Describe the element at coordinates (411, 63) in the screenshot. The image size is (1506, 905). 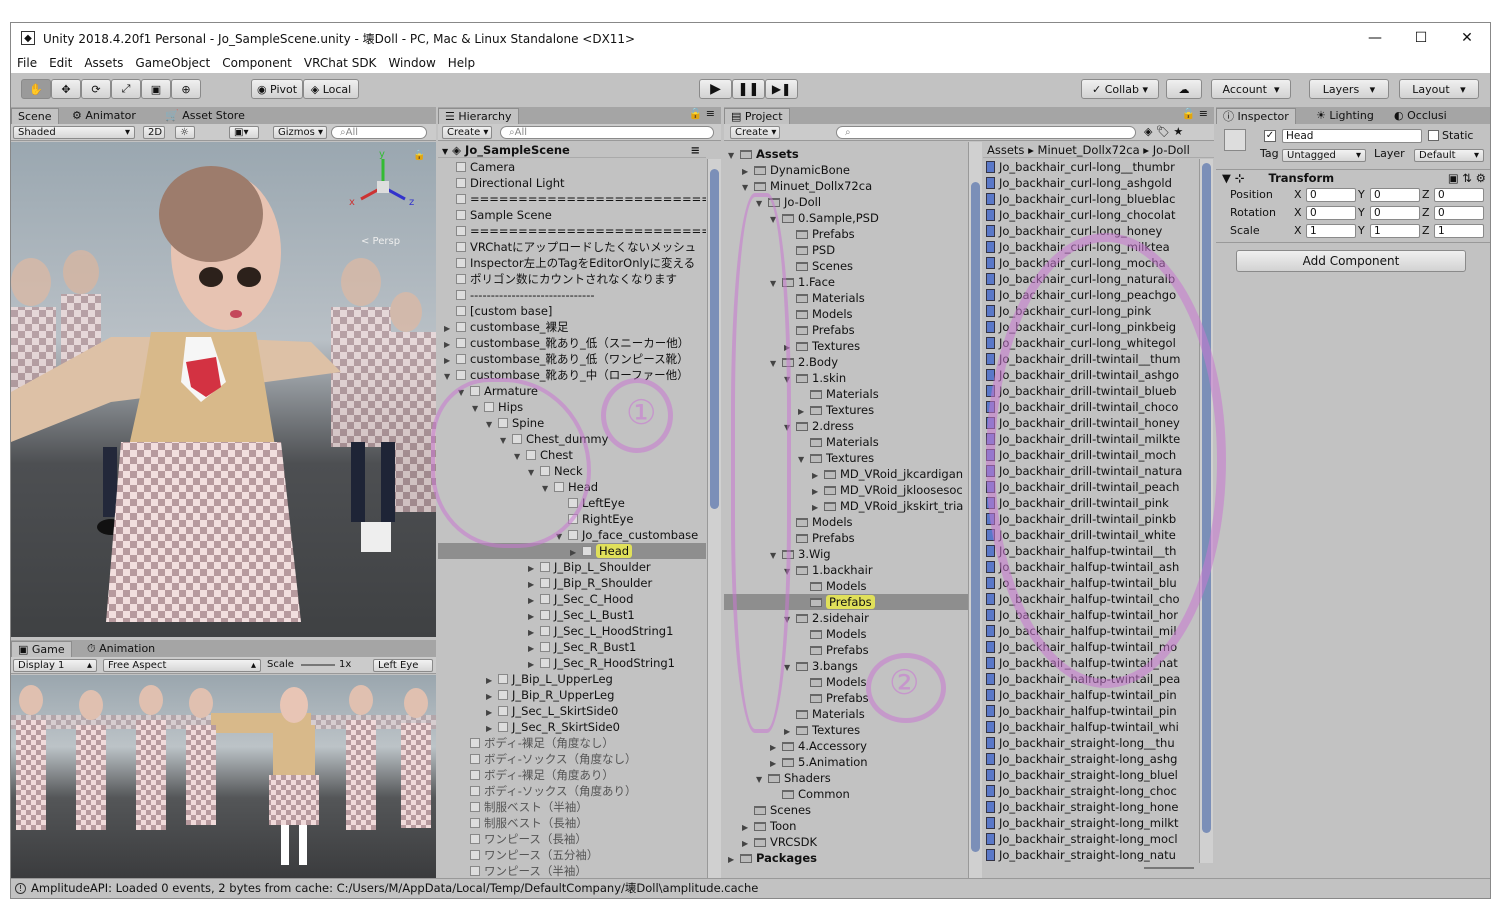
I see `menu-window: Window` at that location.